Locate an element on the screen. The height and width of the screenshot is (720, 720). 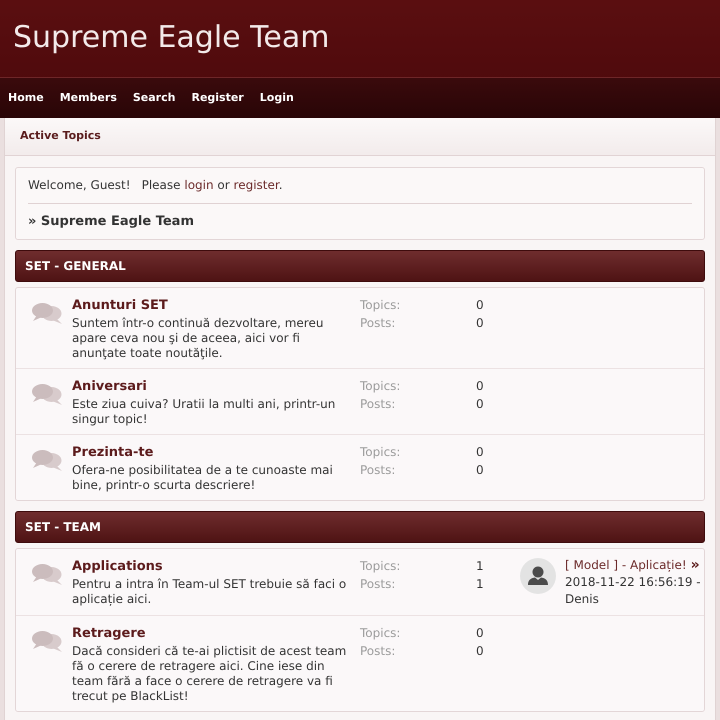
forum-description: Pentru a intra în Team-ul SET trebuie să faci o aplicație aici. is located at coordinates (210, 592).